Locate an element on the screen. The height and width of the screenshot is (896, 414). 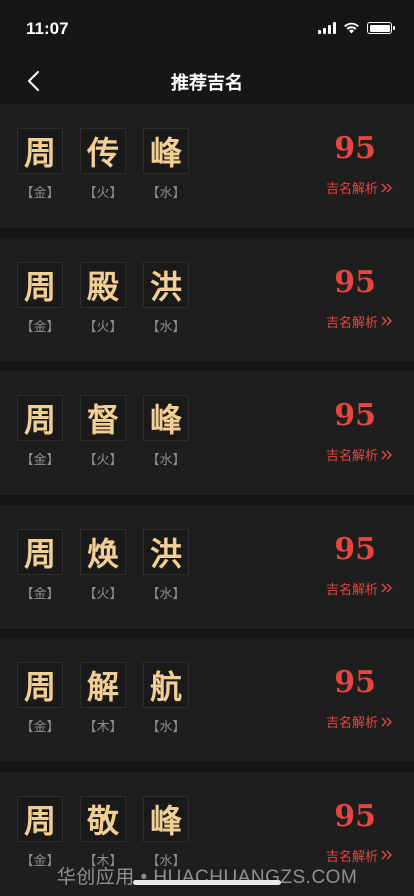
name-character: 解 is located at coordinates (103, 685).